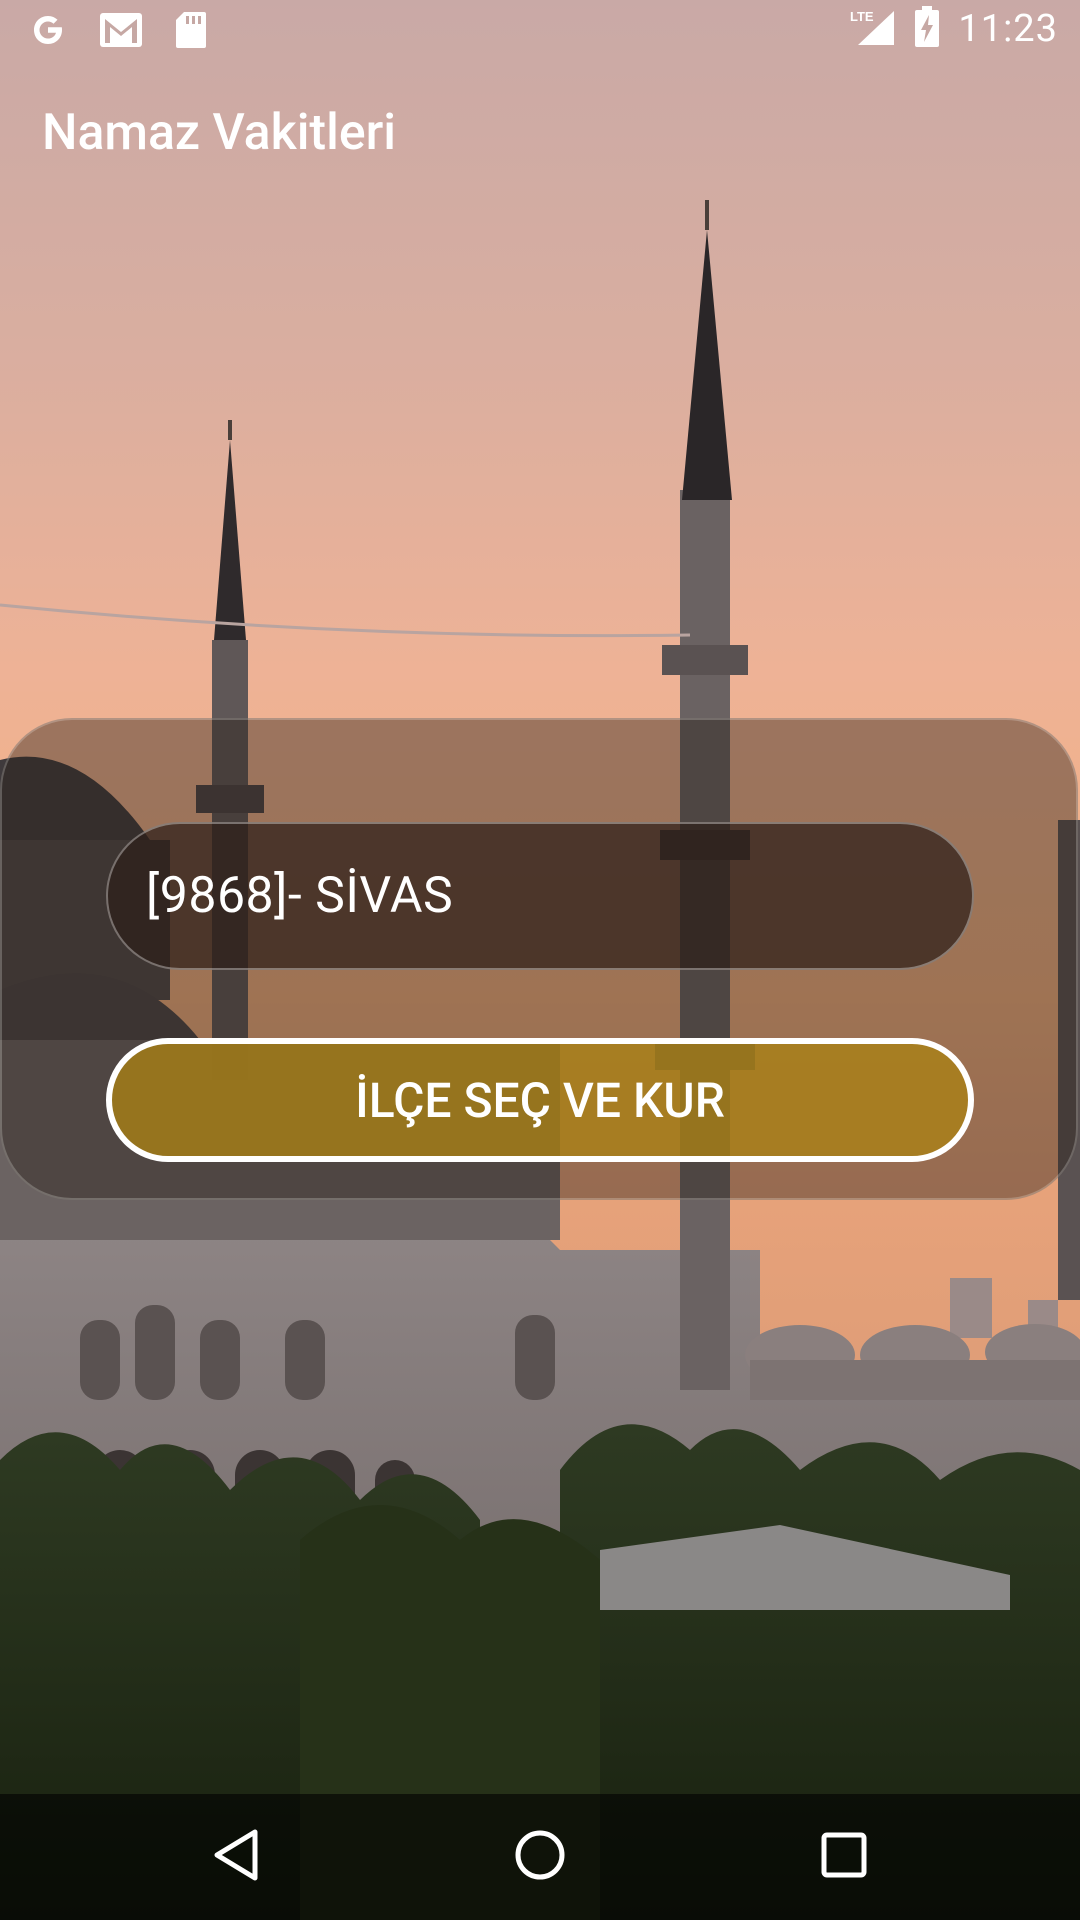  What do you see at coordinates (927, 29) in the screenshot?
I see `battery-charging-icon` at bounding box center [927, 29].